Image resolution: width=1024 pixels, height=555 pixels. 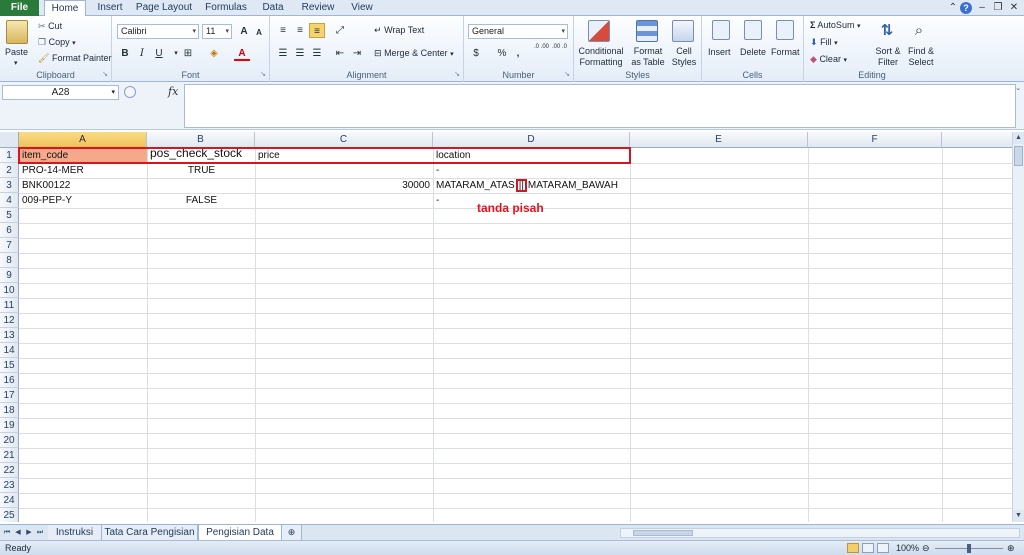 I want to click on row-header: 18, so click(x=9, y=410).